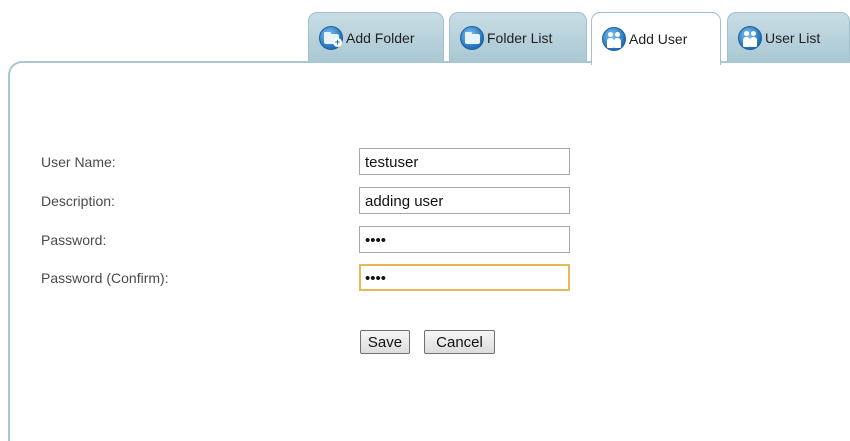  I want to click on tab-user-list: User List, so click(788, 37).